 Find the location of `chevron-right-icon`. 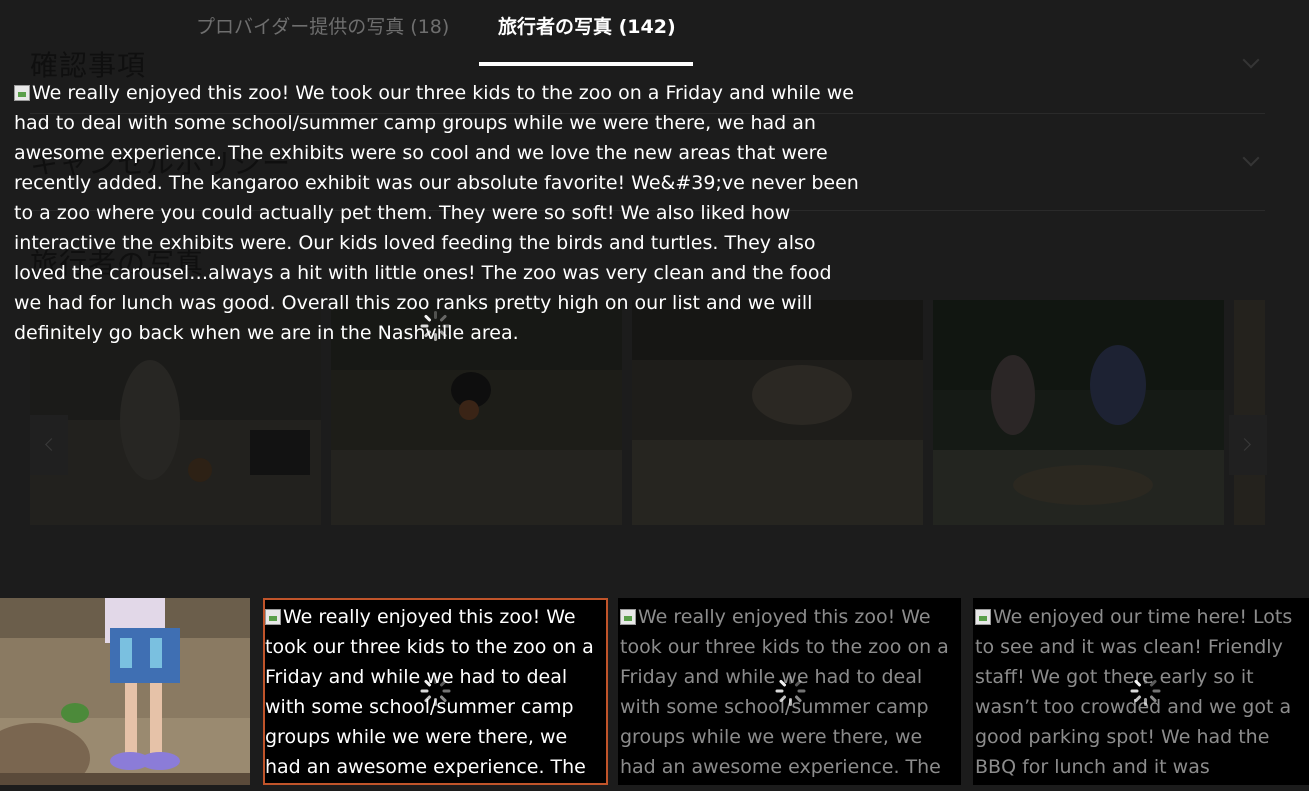

chevron-right-icon is located at coordinates (1244, 444).